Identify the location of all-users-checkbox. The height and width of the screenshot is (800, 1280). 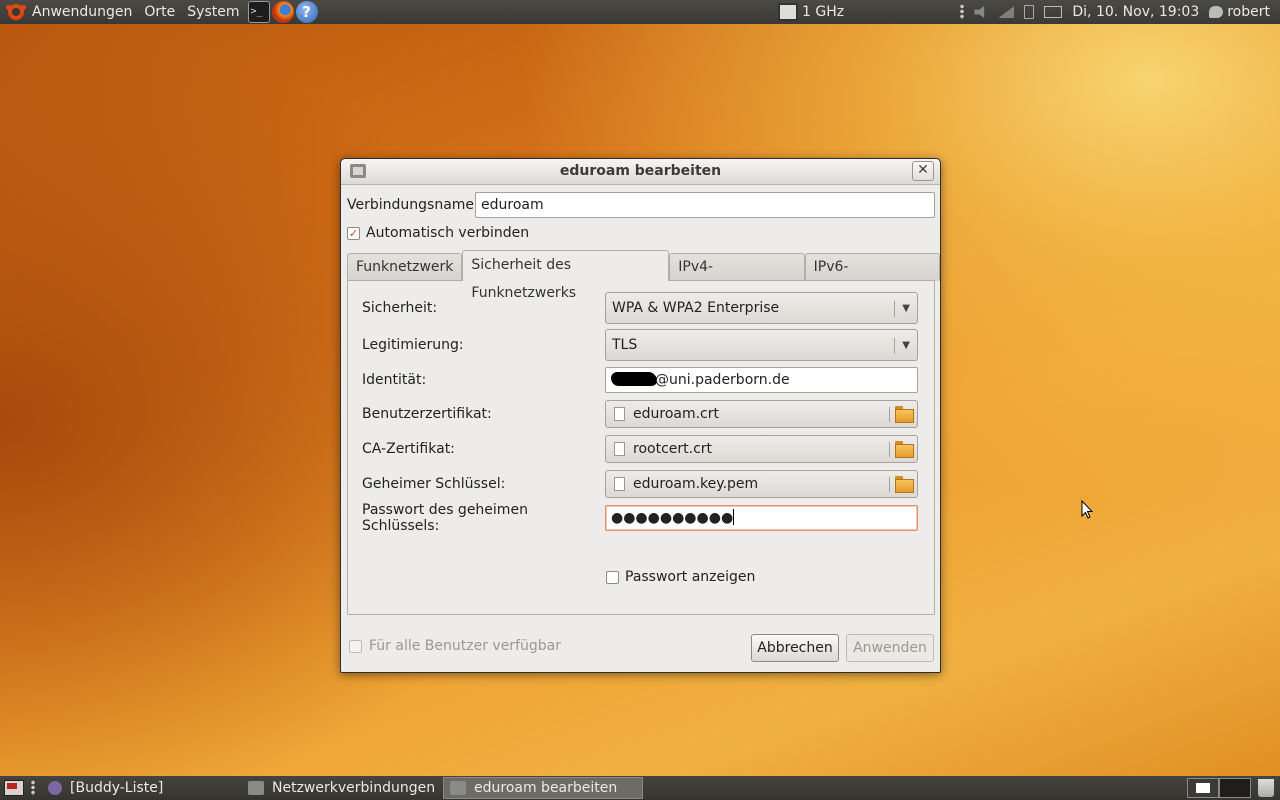
(355, 646).